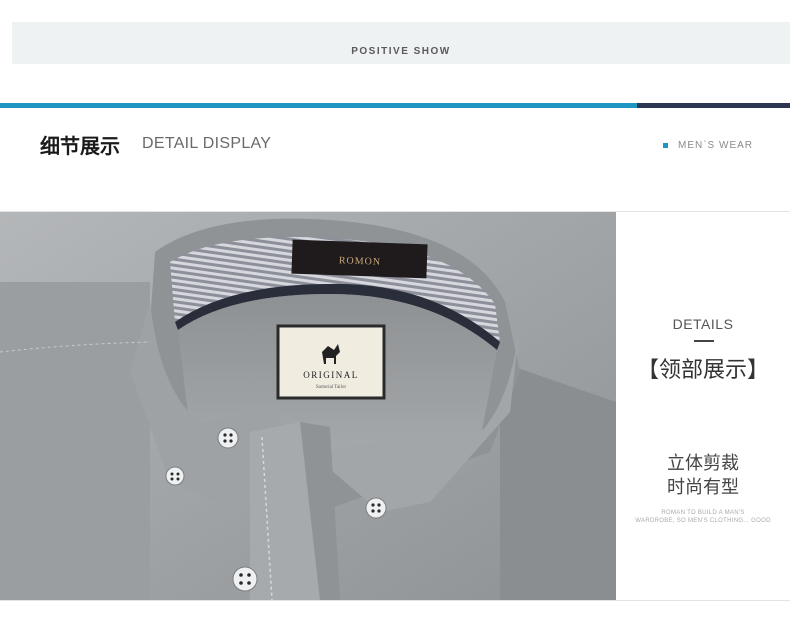 The image size is (790, 642). I want to click on brand-label-text: ROMON, so click(360, 261).